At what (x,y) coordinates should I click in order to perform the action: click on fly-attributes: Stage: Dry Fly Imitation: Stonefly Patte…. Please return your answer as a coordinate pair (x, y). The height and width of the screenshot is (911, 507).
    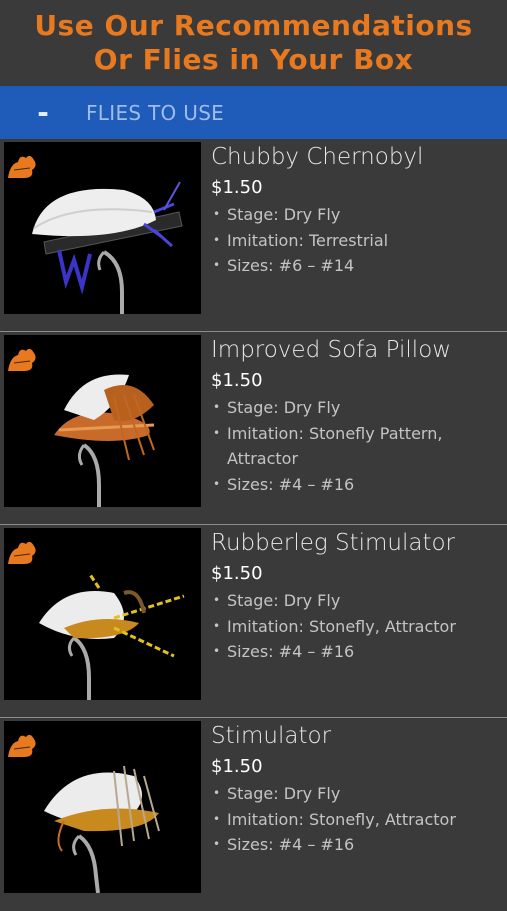
    Looking at the image, I should click on (356, 446).